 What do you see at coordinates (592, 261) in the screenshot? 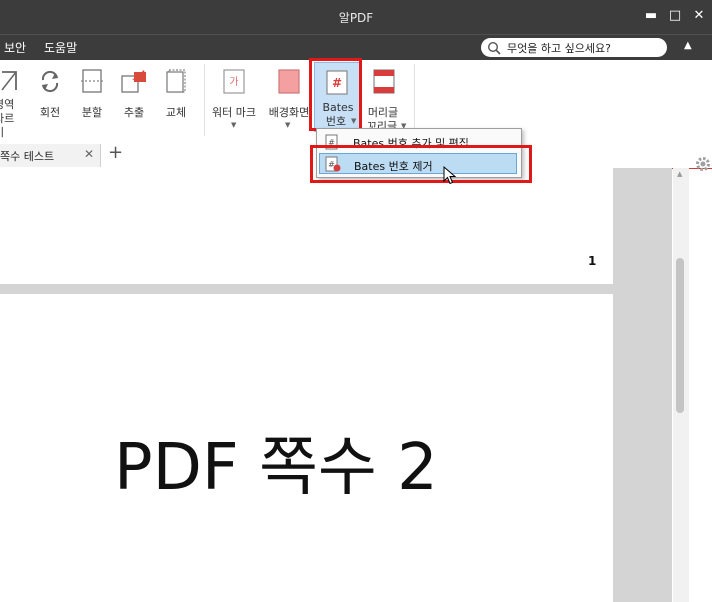
I see `bates-page-number: 1` at bounding box center [592, 261].